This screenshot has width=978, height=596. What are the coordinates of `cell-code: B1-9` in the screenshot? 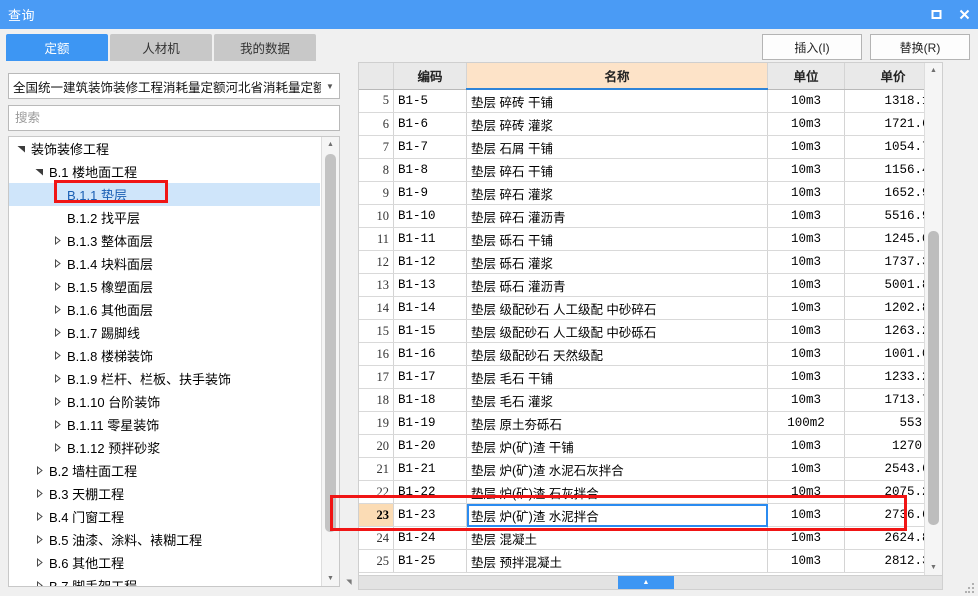 It's located at (430, 193).